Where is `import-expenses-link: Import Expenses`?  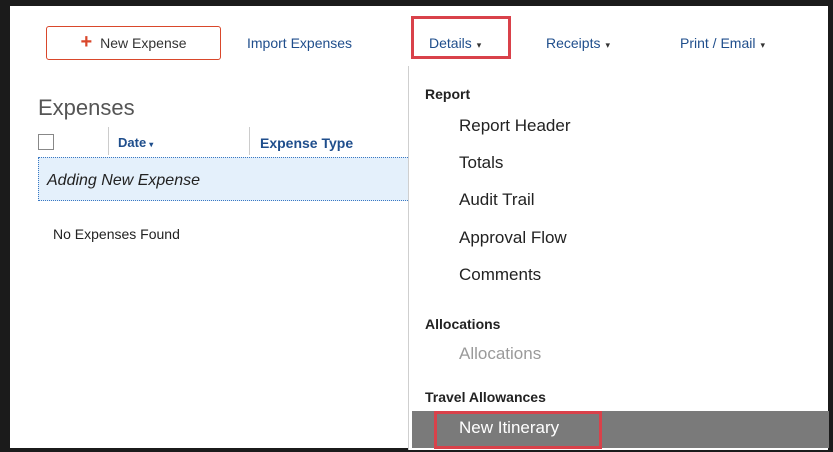
import-expenses-link: Import Expenses is located at coordinates (299, 43).